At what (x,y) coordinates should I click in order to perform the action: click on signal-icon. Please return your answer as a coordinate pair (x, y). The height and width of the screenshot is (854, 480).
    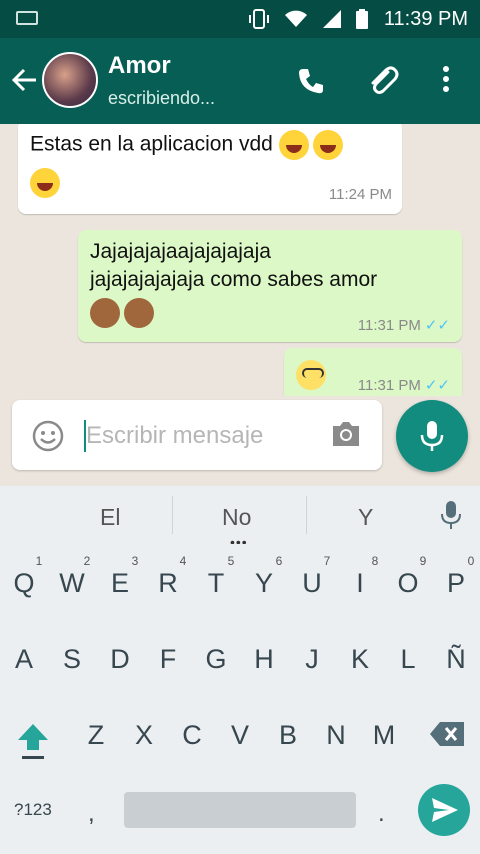
    Looking at the image, I should click on (332, 19).